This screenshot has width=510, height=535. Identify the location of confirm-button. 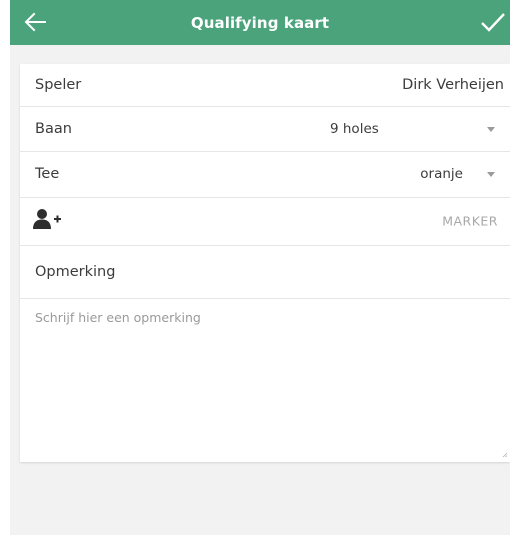
(493, 23).